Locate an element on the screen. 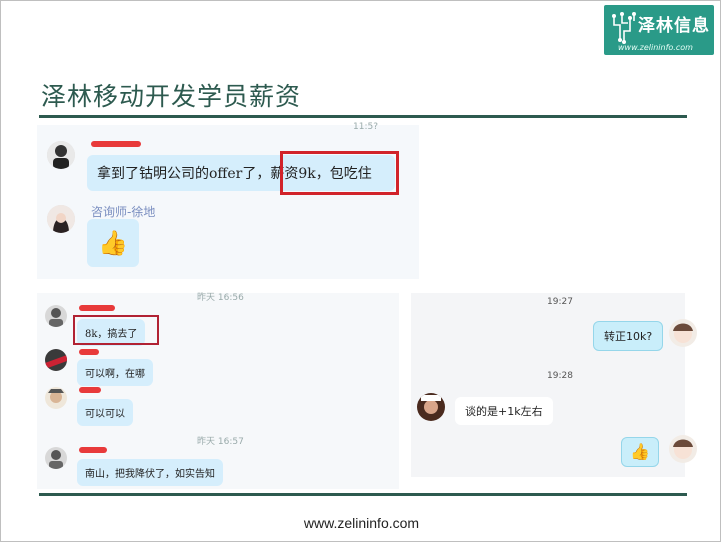  company-logo: 泽林信息 www.zelininfo.com is located at coordinates (659, 30).